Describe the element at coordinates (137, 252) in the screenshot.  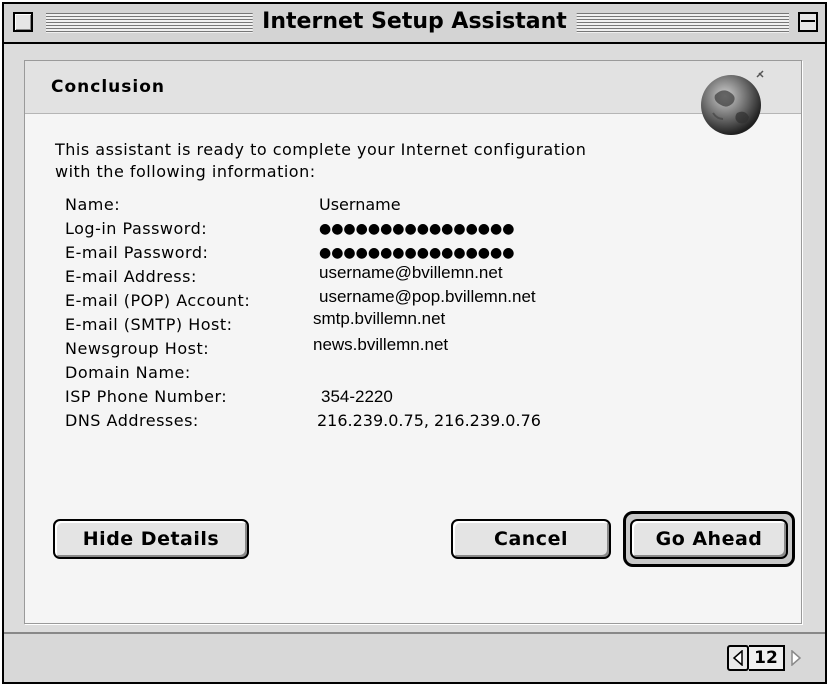
I see `detail-label: E-mail Password:` at that location.